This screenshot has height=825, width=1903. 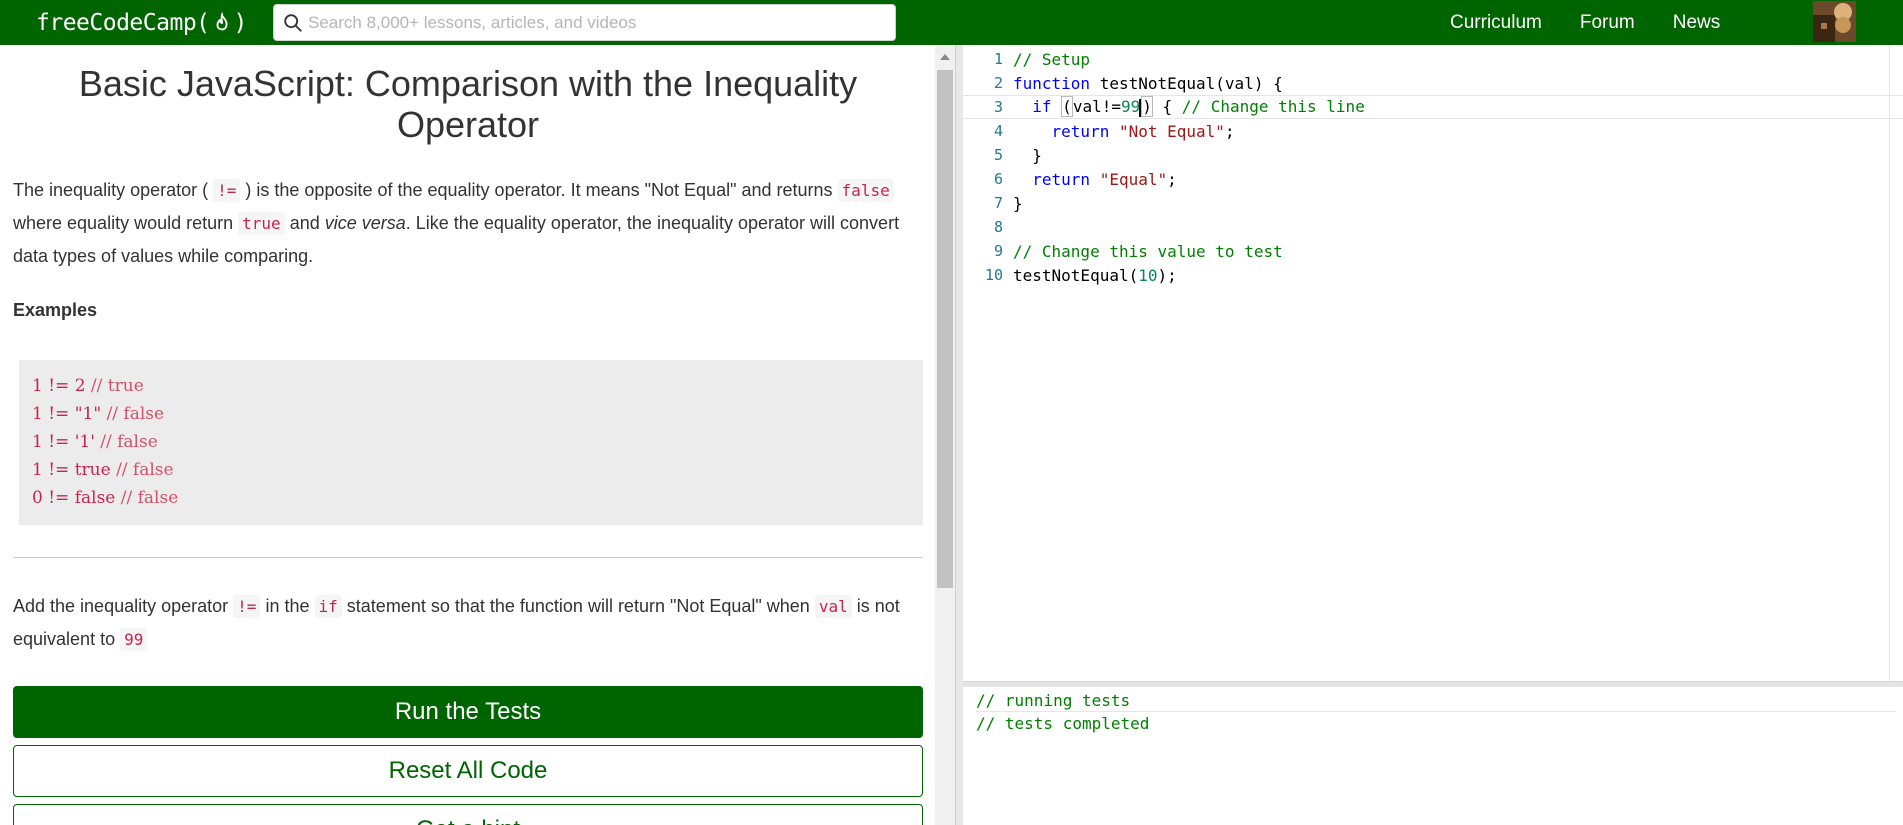 I want to click on output-console: // running tests // tests completed, so click(x=1433, y=756).